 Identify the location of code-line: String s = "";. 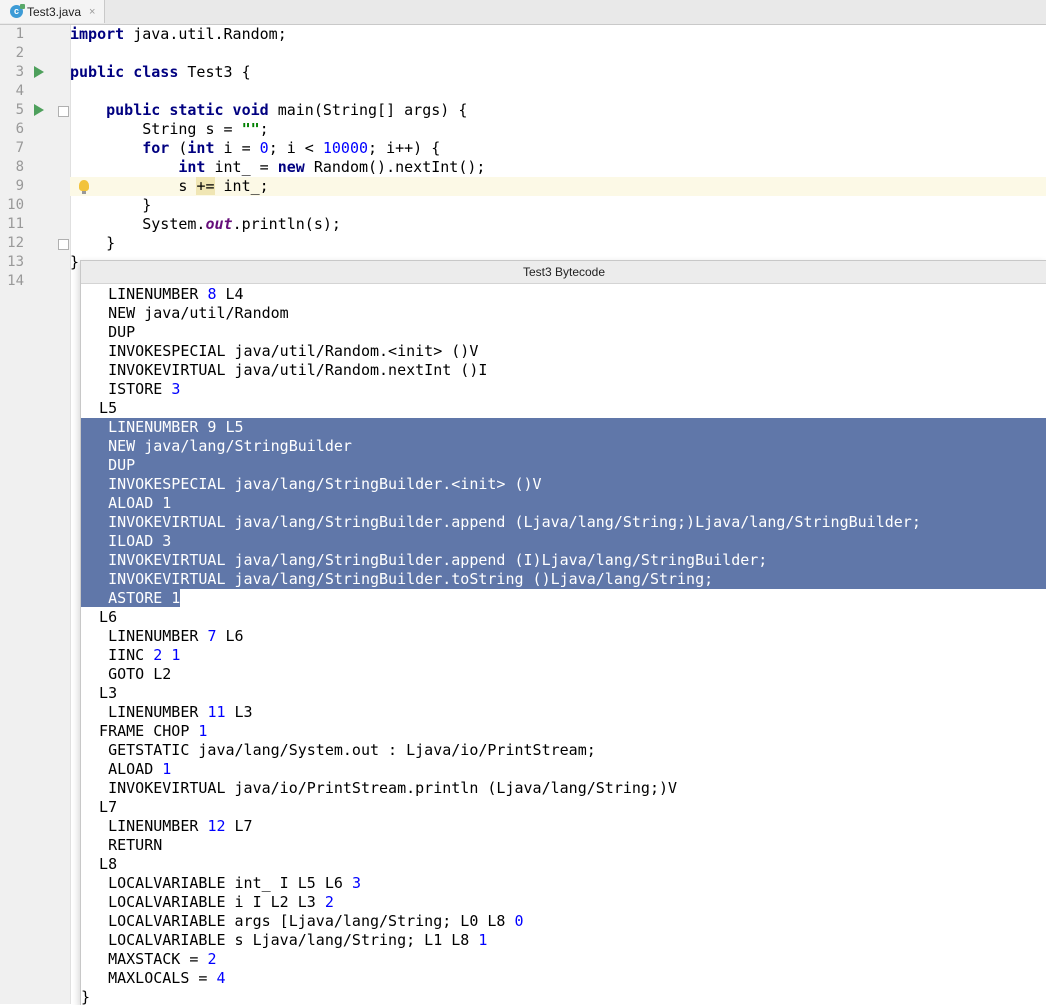
(558, 129).